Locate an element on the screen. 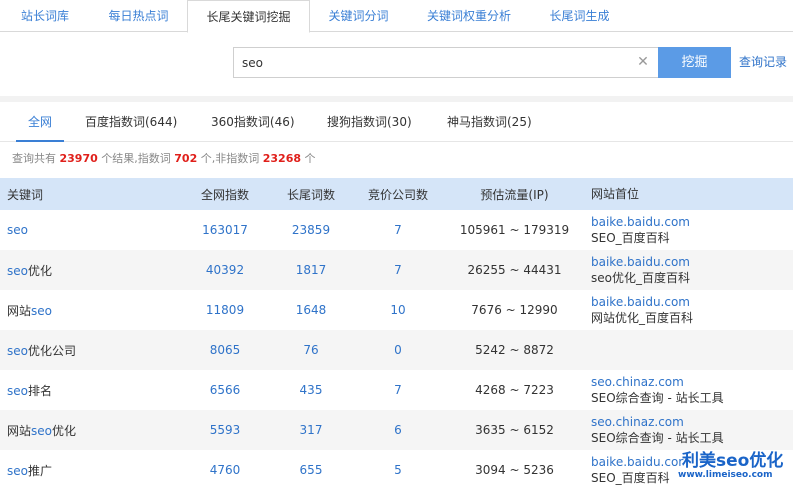 This screenshot has height=486, width=793. longtail-count: 317 is located at coordinates (311, 430).